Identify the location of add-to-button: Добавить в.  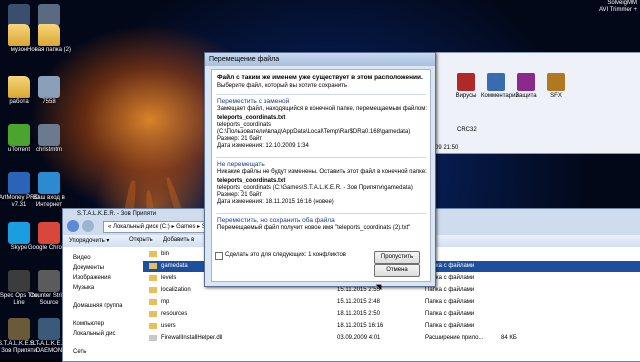
(178, 240).